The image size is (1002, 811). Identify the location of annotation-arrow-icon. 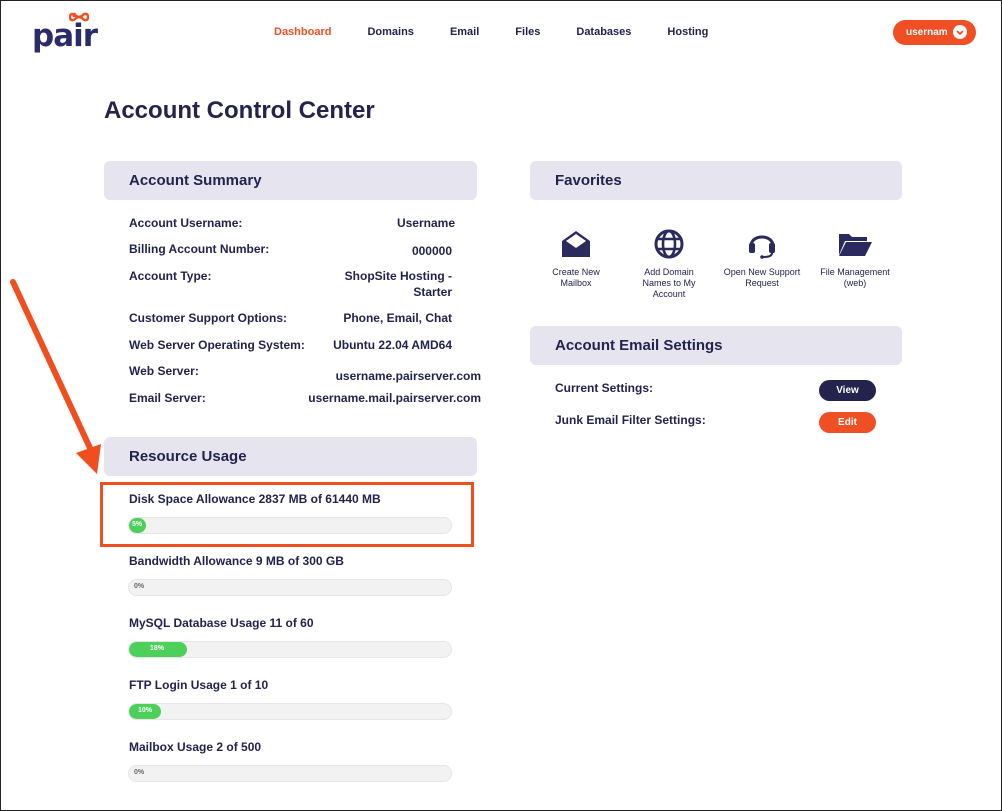
(55, 376).